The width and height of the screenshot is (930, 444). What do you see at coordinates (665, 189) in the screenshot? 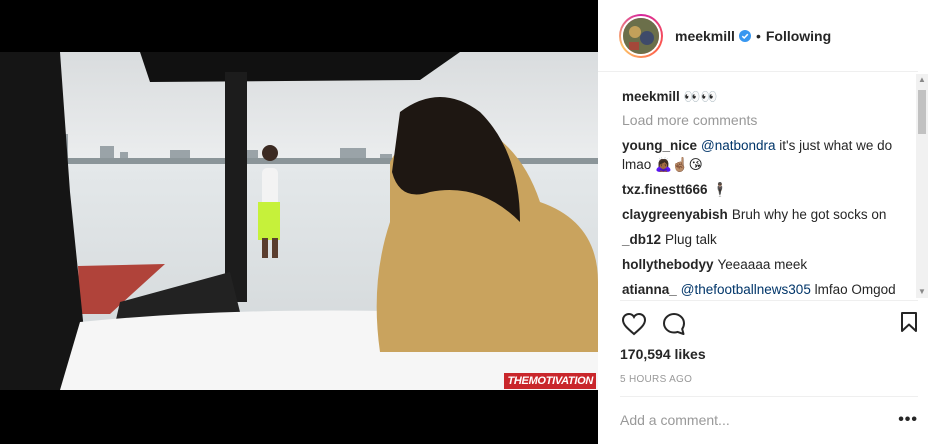
I see `comment-username: txz.finestt666` at bounding box center [665, 189].